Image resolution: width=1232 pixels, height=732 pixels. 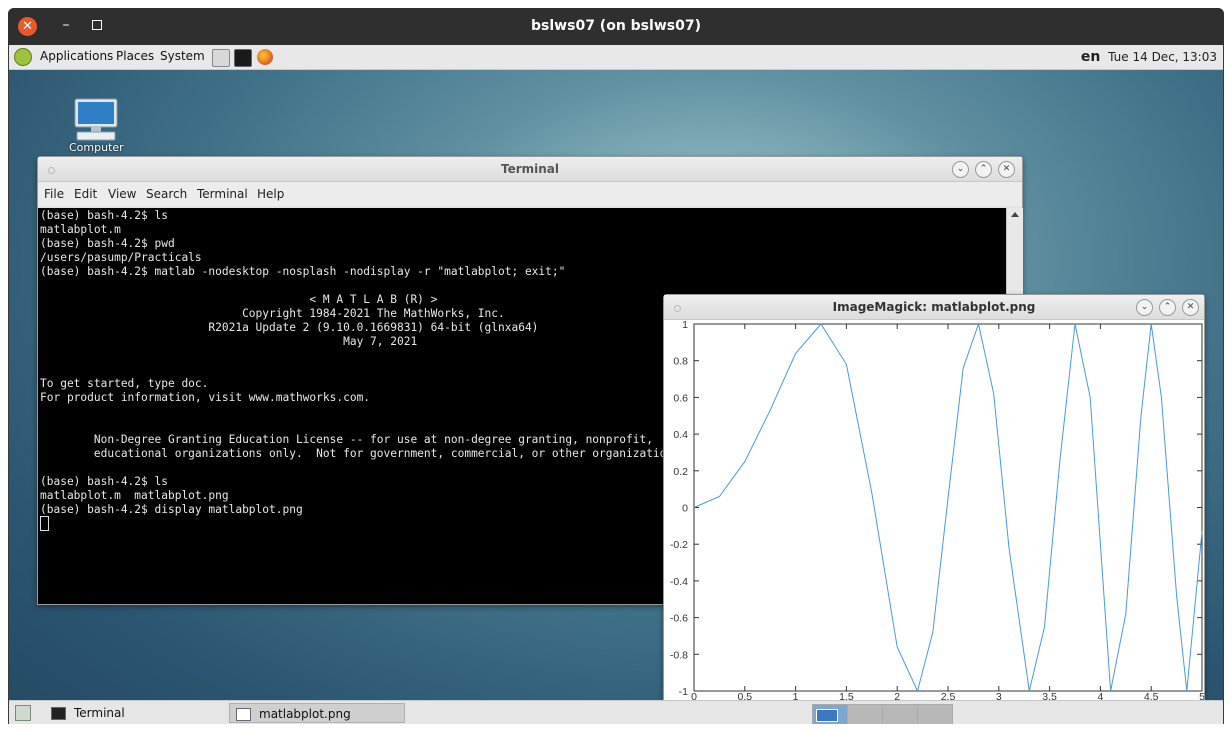 I want to click on y-tick-label: -0.2, so click(x=679, y=545).